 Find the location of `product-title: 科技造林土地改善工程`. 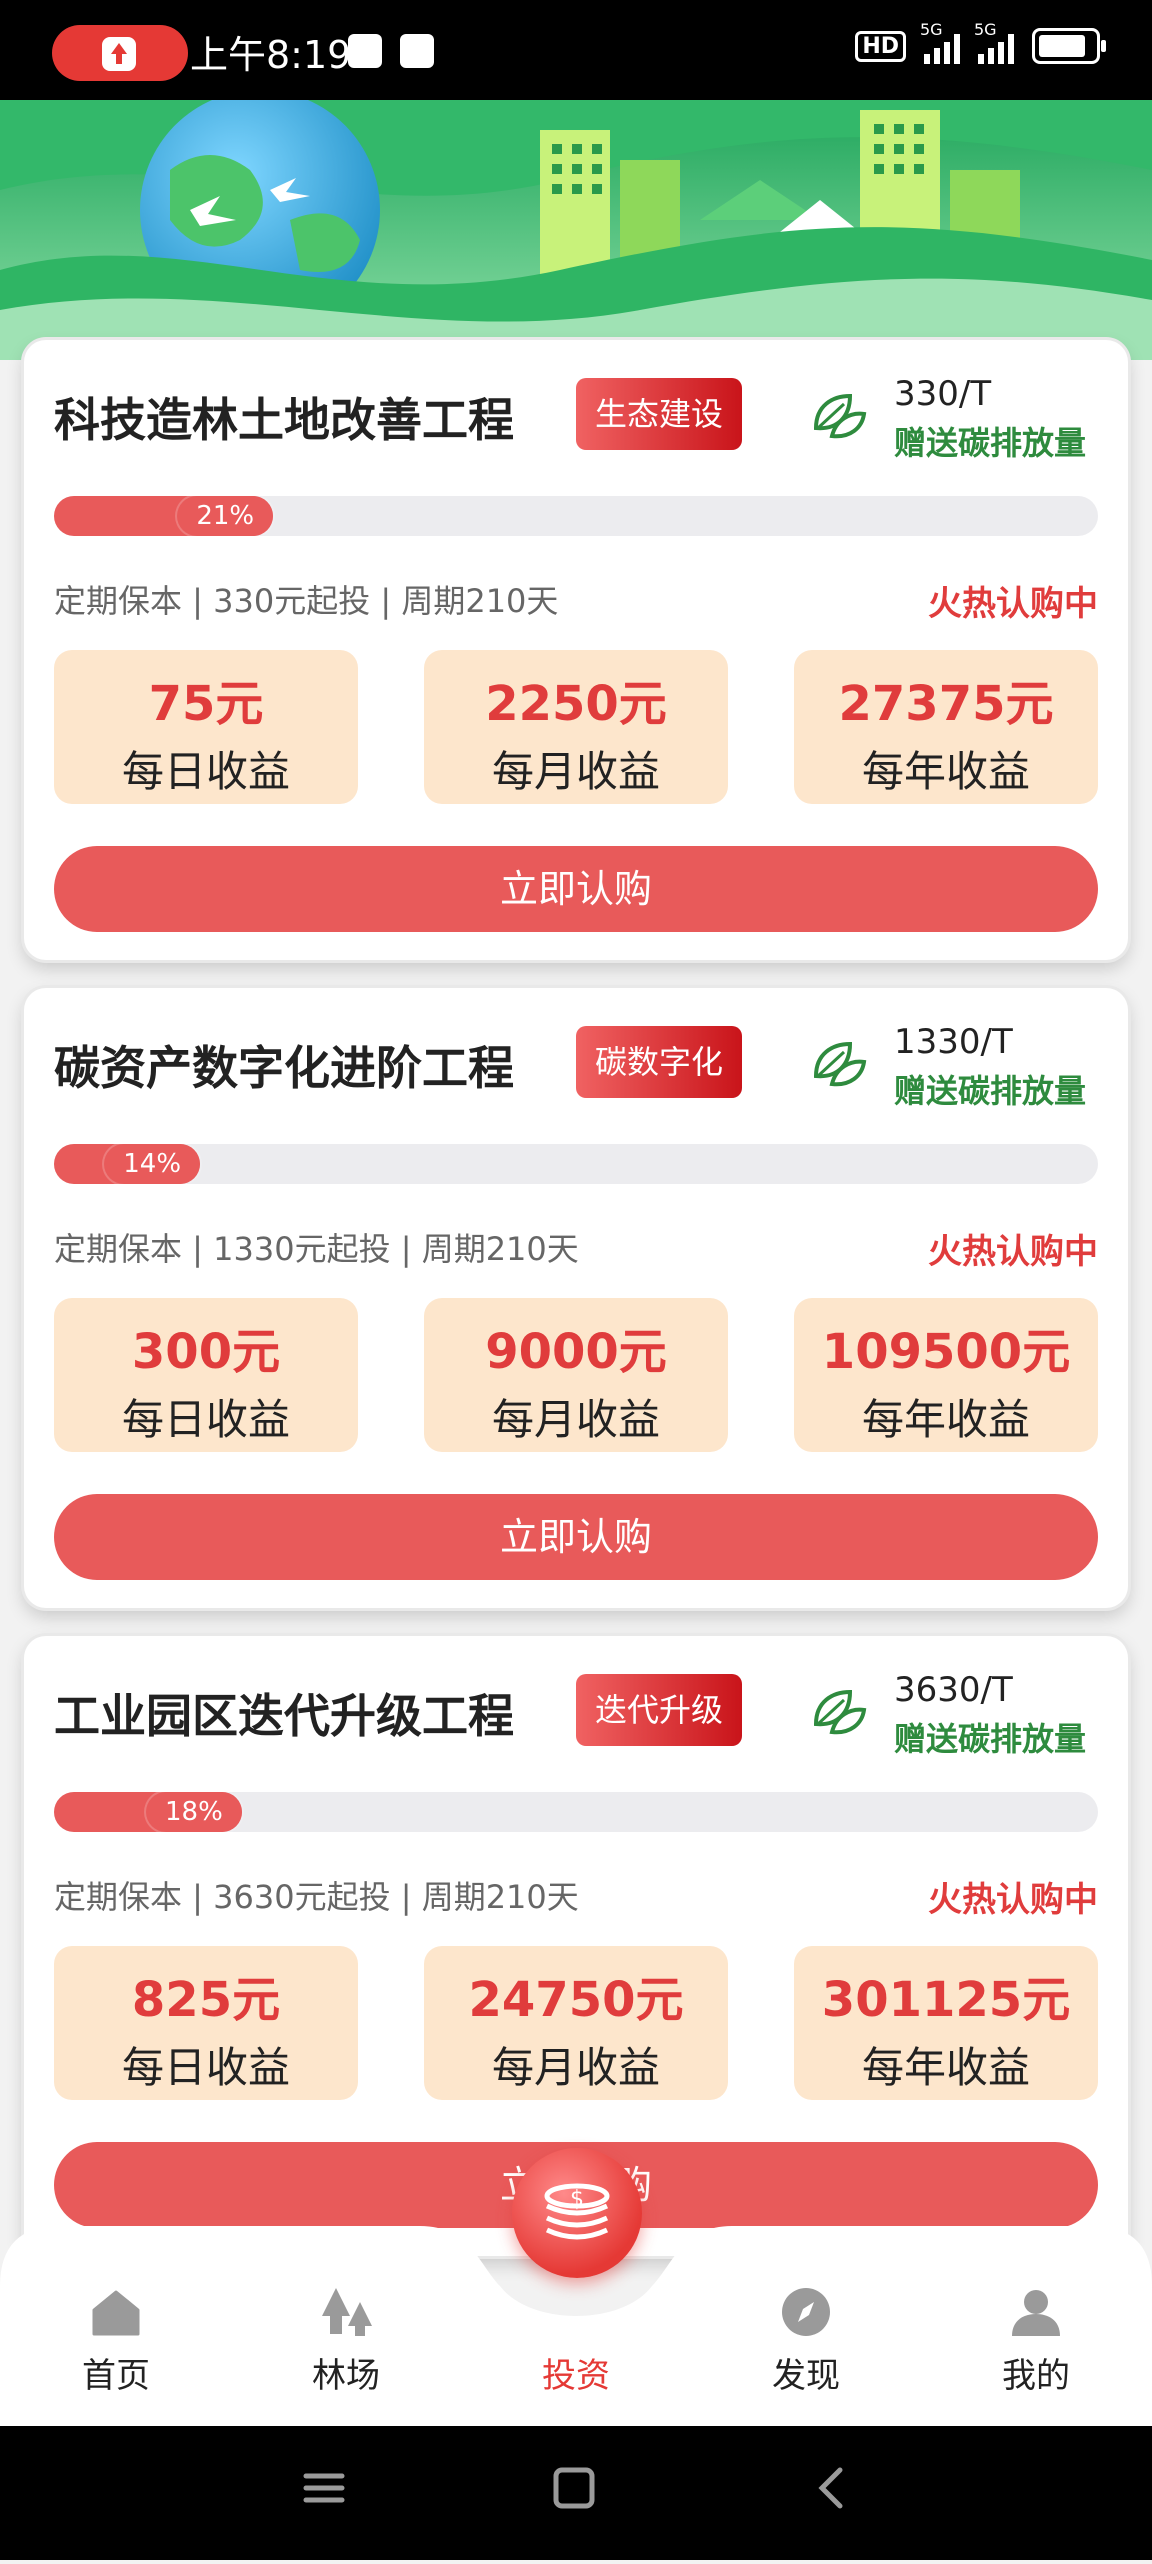

product-title: 科技造林土地改善工程 is located at coordinates (284, 420).